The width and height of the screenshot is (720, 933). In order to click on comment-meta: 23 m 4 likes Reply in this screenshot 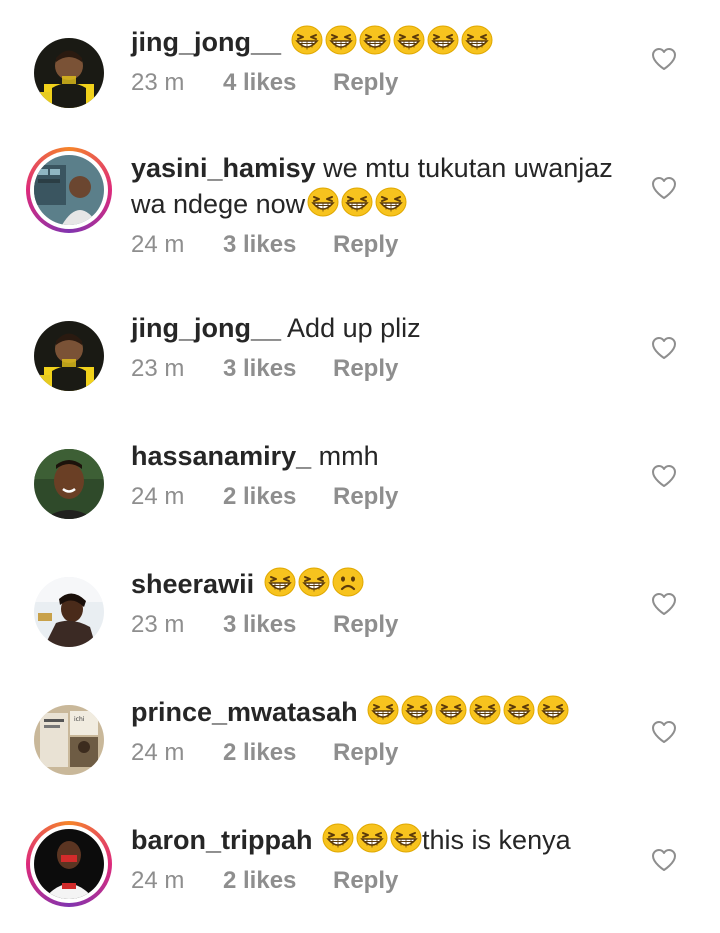, I will do `click(381, 83)`.